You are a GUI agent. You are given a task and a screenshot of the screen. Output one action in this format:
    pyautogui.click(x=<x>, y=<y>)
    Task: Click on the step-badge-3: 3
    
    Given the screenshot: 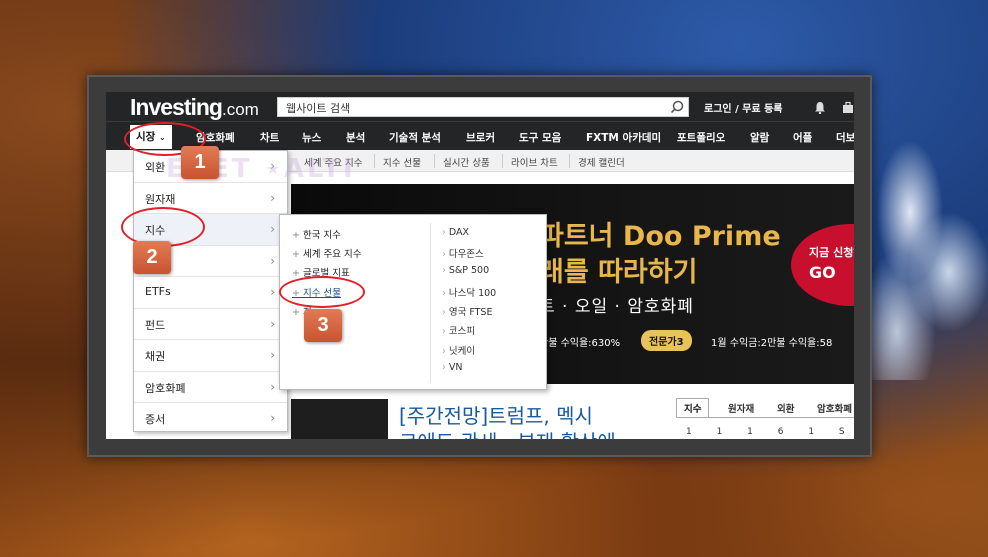 What is the action you would take?
    pyautogui.click(x=323, y=325)
    